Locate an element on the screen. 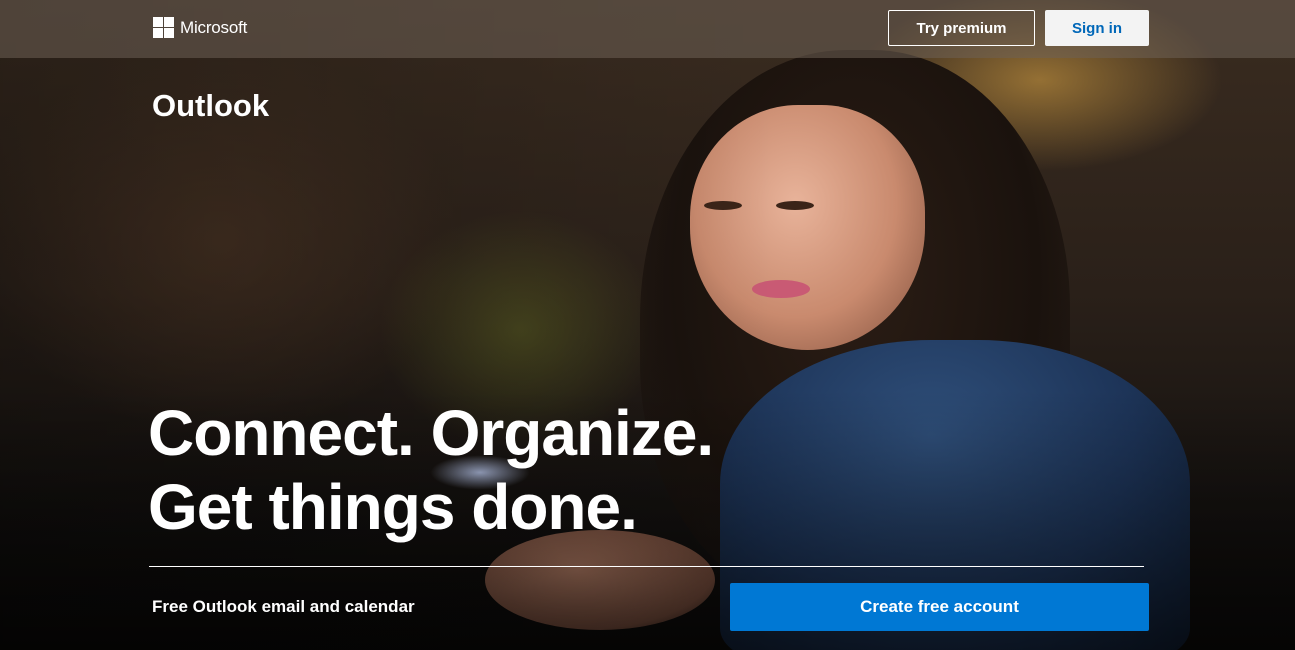 The height and width of the screenshot is (650, 1295). microsoft-logo-link: Microsoft is located at coordinates (200, 27).